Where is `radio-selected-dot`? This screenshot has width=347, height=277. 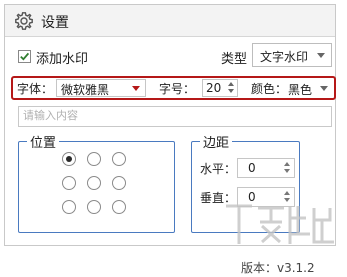
radio-selected-dot is located at coordinates (69, 159).